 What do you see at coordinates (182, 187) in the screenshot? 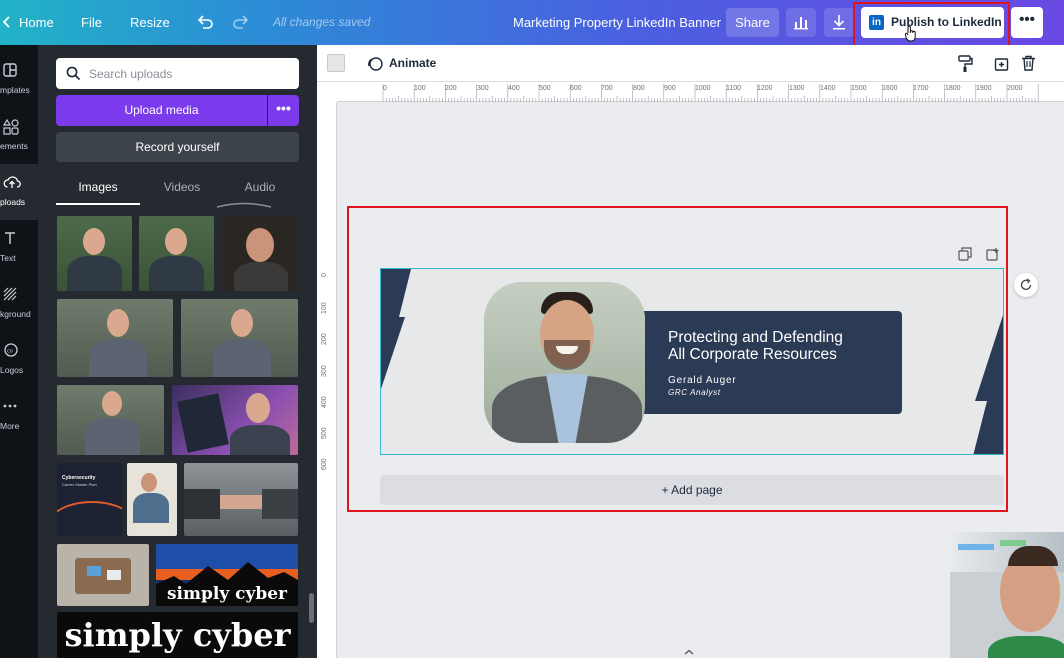
I see `tab-videos: Videos` at bounding box center [182, 187].